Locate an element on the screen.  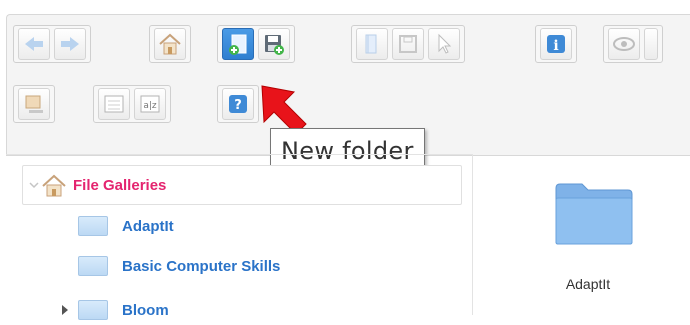
rename-icon is located at coordinates (34, 104).